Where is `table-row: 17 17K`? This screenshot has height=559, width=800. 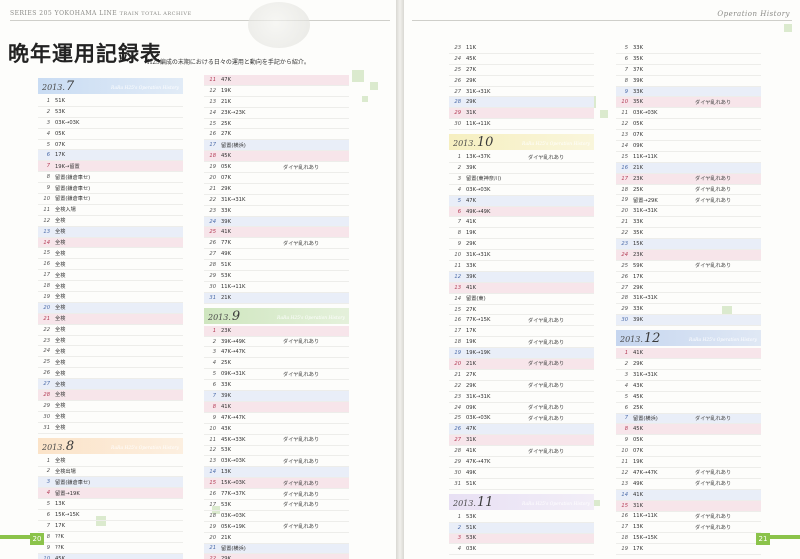 table-row: 17 17K is located at coordinates (521, 332).